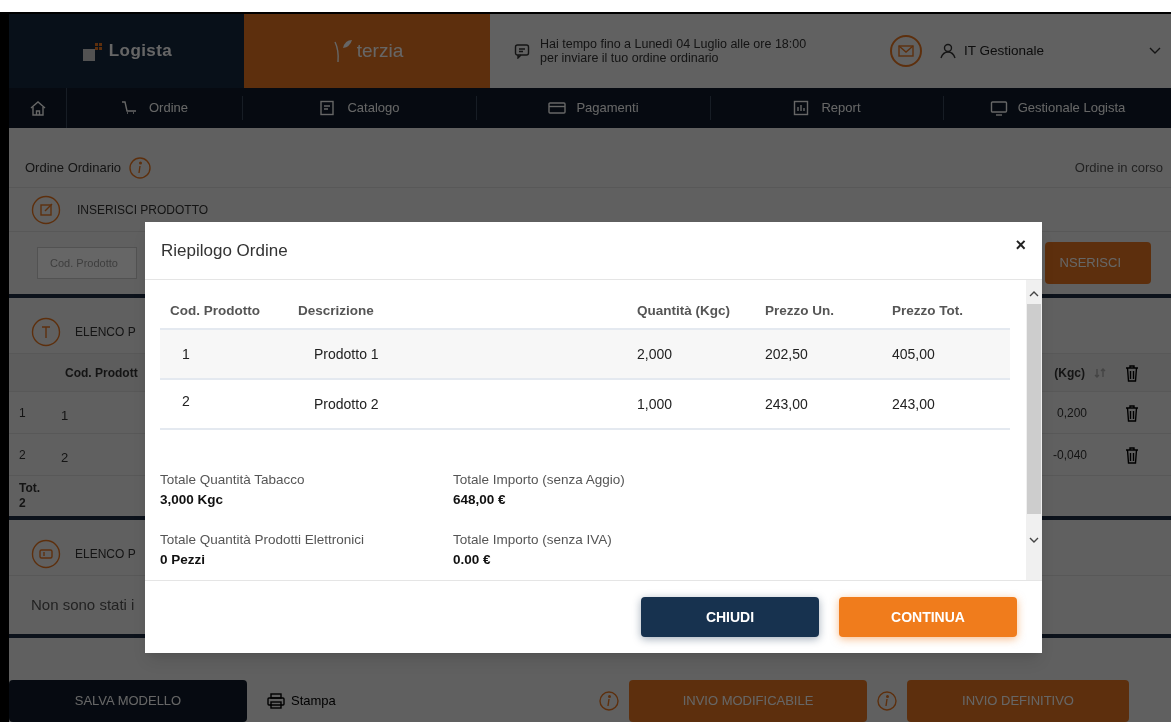 The image size is (1171, 722). I want to click on table-cell: 1,000, so click(655, 403).